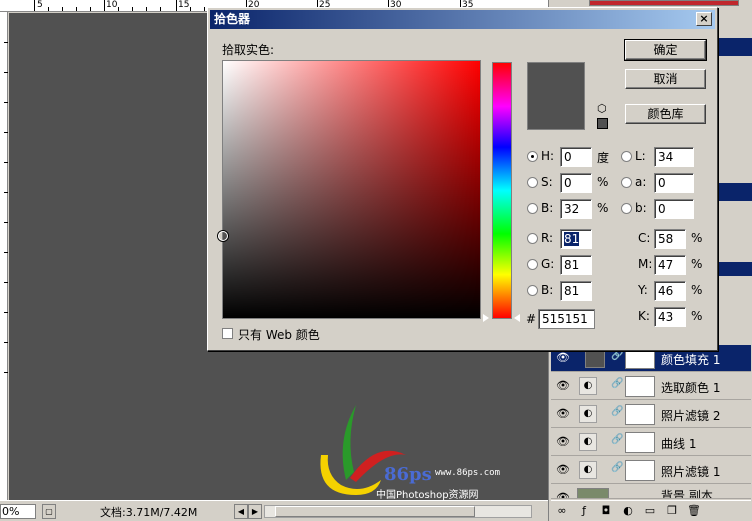 Image resolution: width=752 pixels, height=521 pixels. I want to click on layer-row: 👁 背景 副本, so click(651, 492).